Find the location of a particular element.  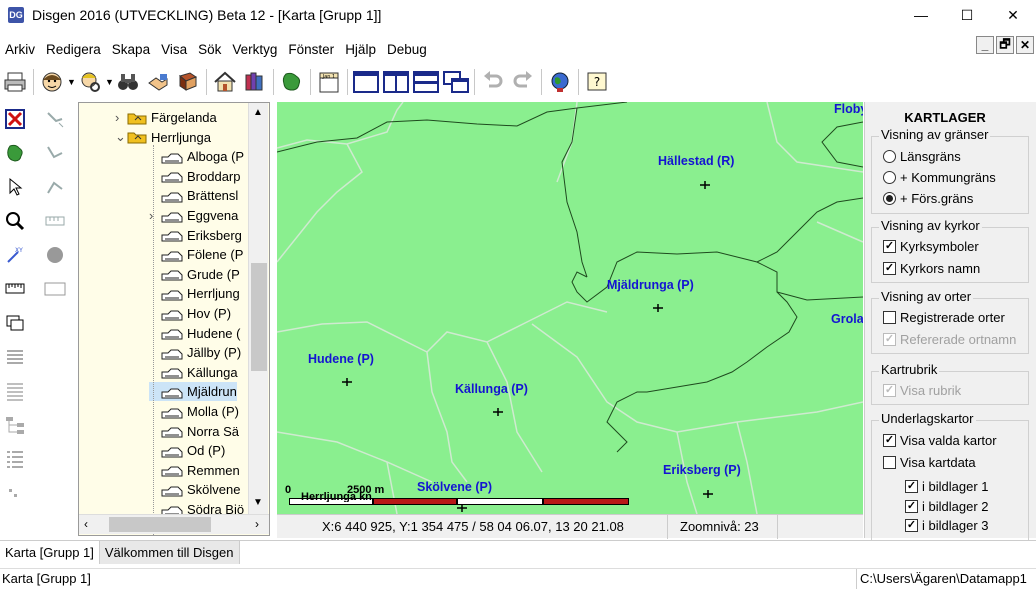

place-label-mjaldrunga: Mjäldrunga (P) is located at coordinates (650, 285).